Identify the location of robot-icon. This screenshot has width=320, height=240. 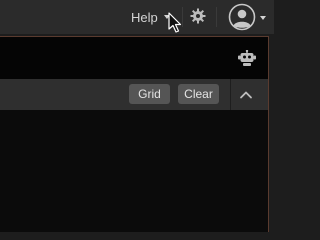
(247, 58).